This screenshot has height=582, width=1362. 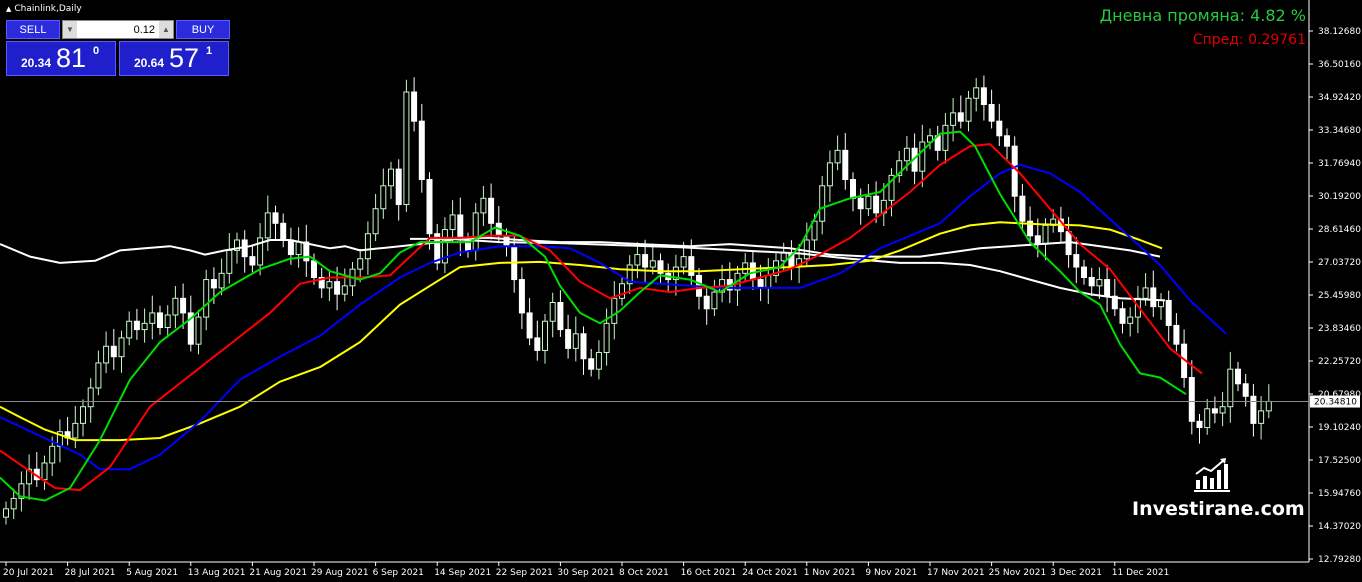 What do you see at coordinates (340, 573) in the screenshot?
I see `time-tick-label: 29 Aug 2021` at bounding box center [340, 573].